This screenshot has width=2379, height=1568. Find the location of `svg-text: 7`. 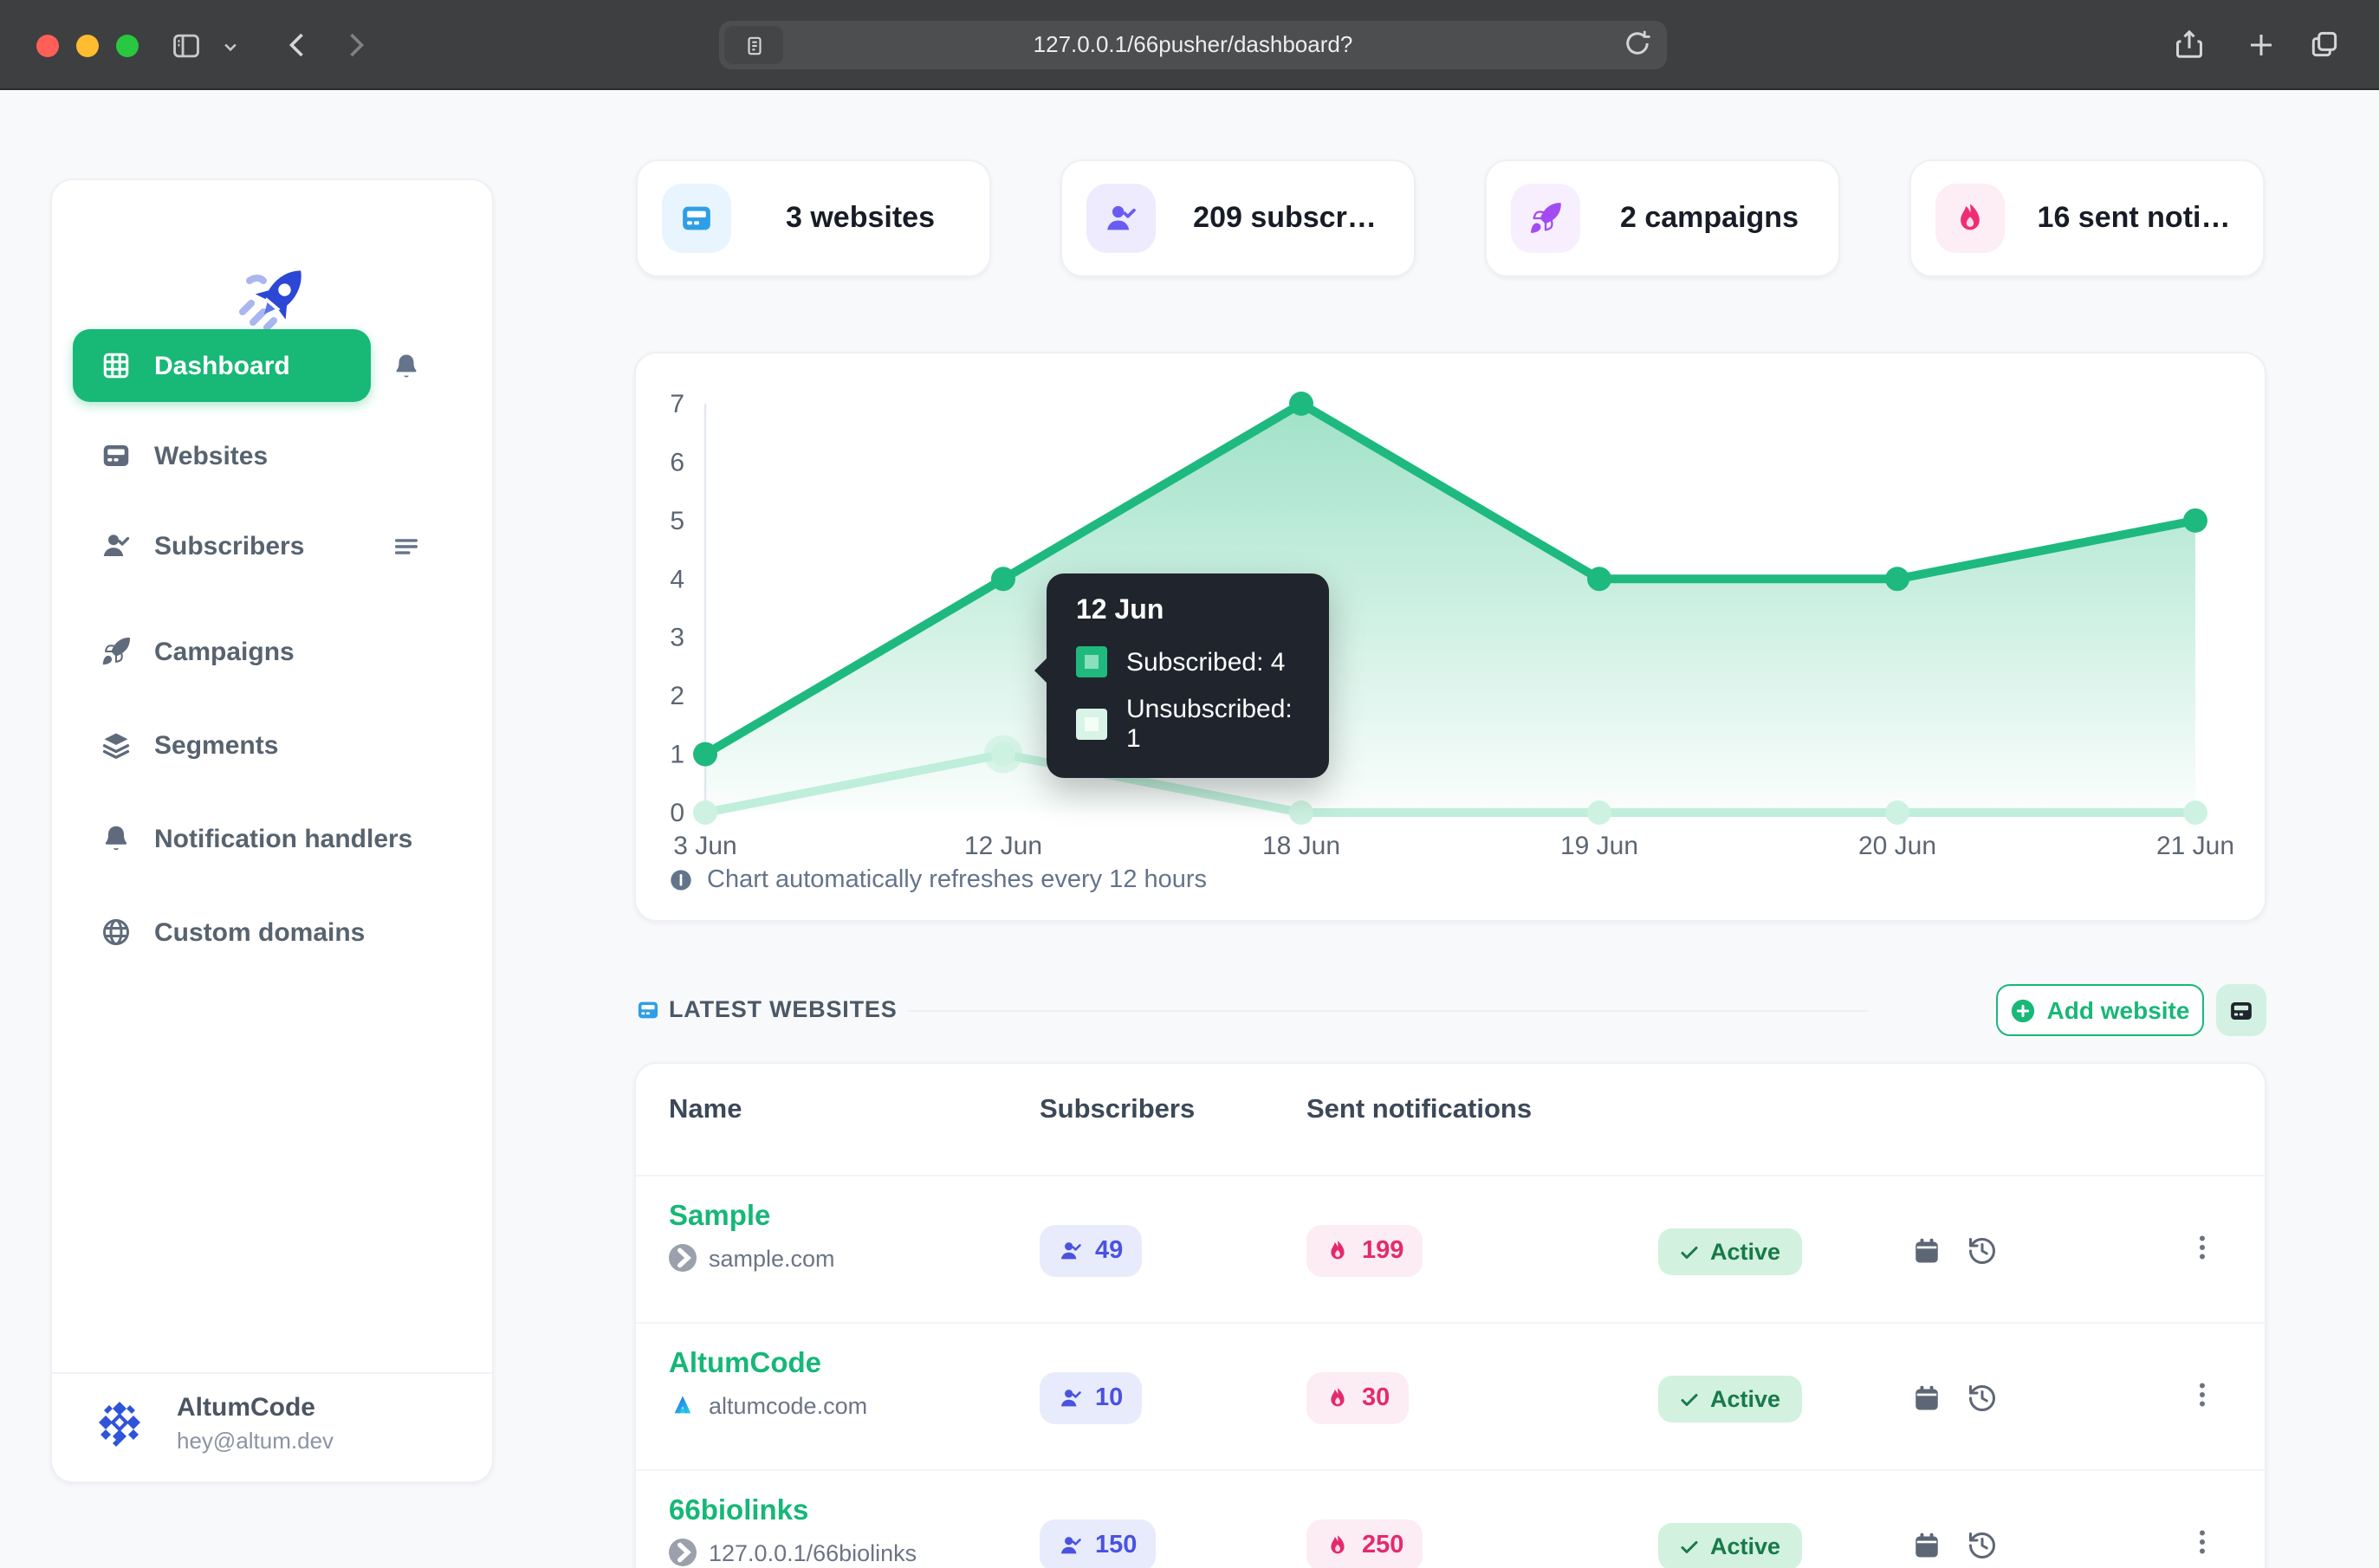

svg-text: 7 is located at coordinates (677, 404).